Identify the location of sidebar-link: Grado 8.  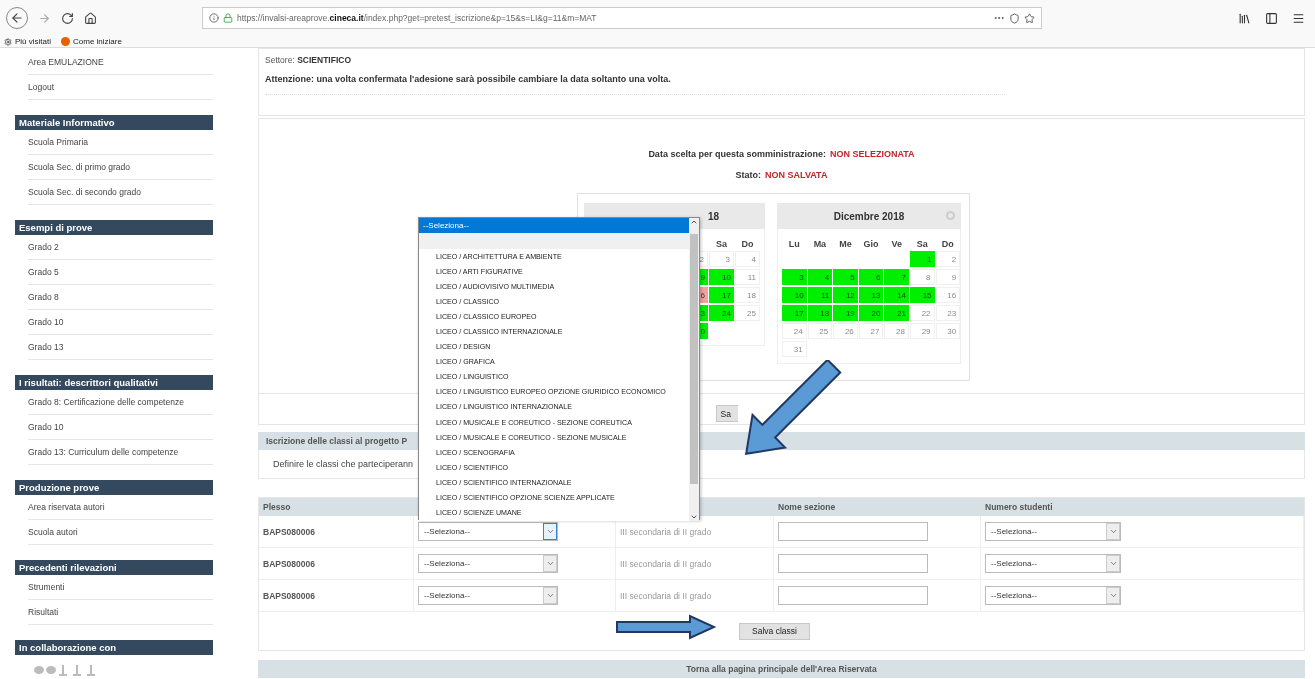
(120, 297).